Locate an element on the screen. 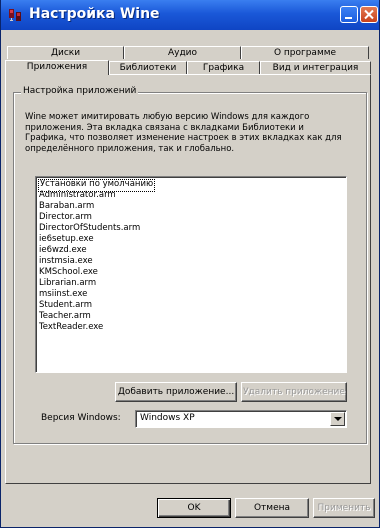 The width and height of the screenshot is (380, 528). window-title: Настройка Wine is located at coordinates (94, 14).